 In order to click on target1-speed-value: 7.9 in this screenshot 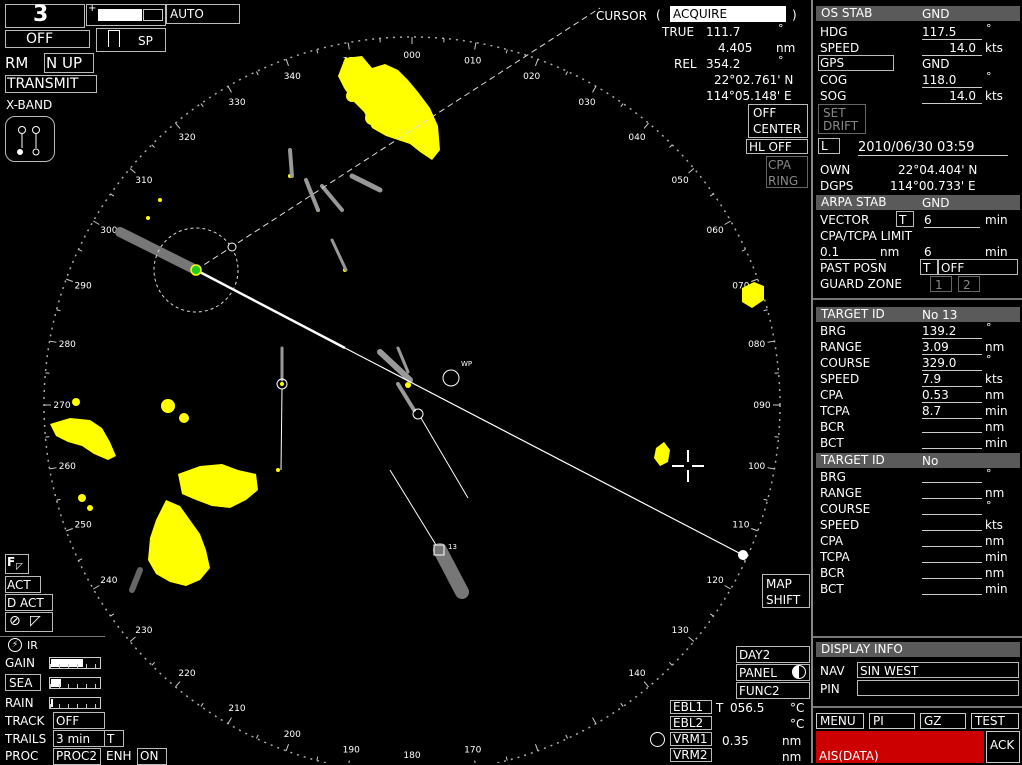, I will do `click(952, 379)`.